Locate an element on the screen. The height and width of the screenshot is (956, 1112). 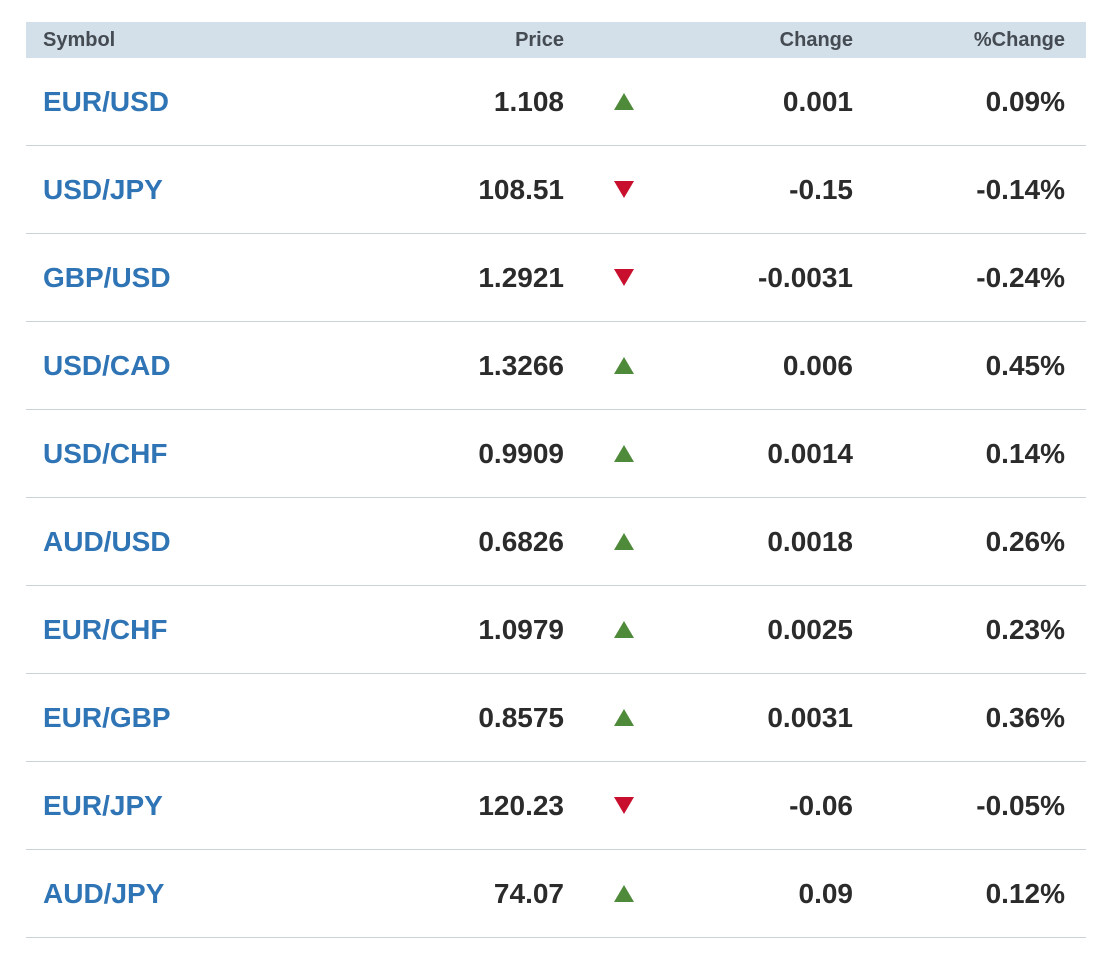
price-value: 1.3266 is located at coordinates (521, 365).